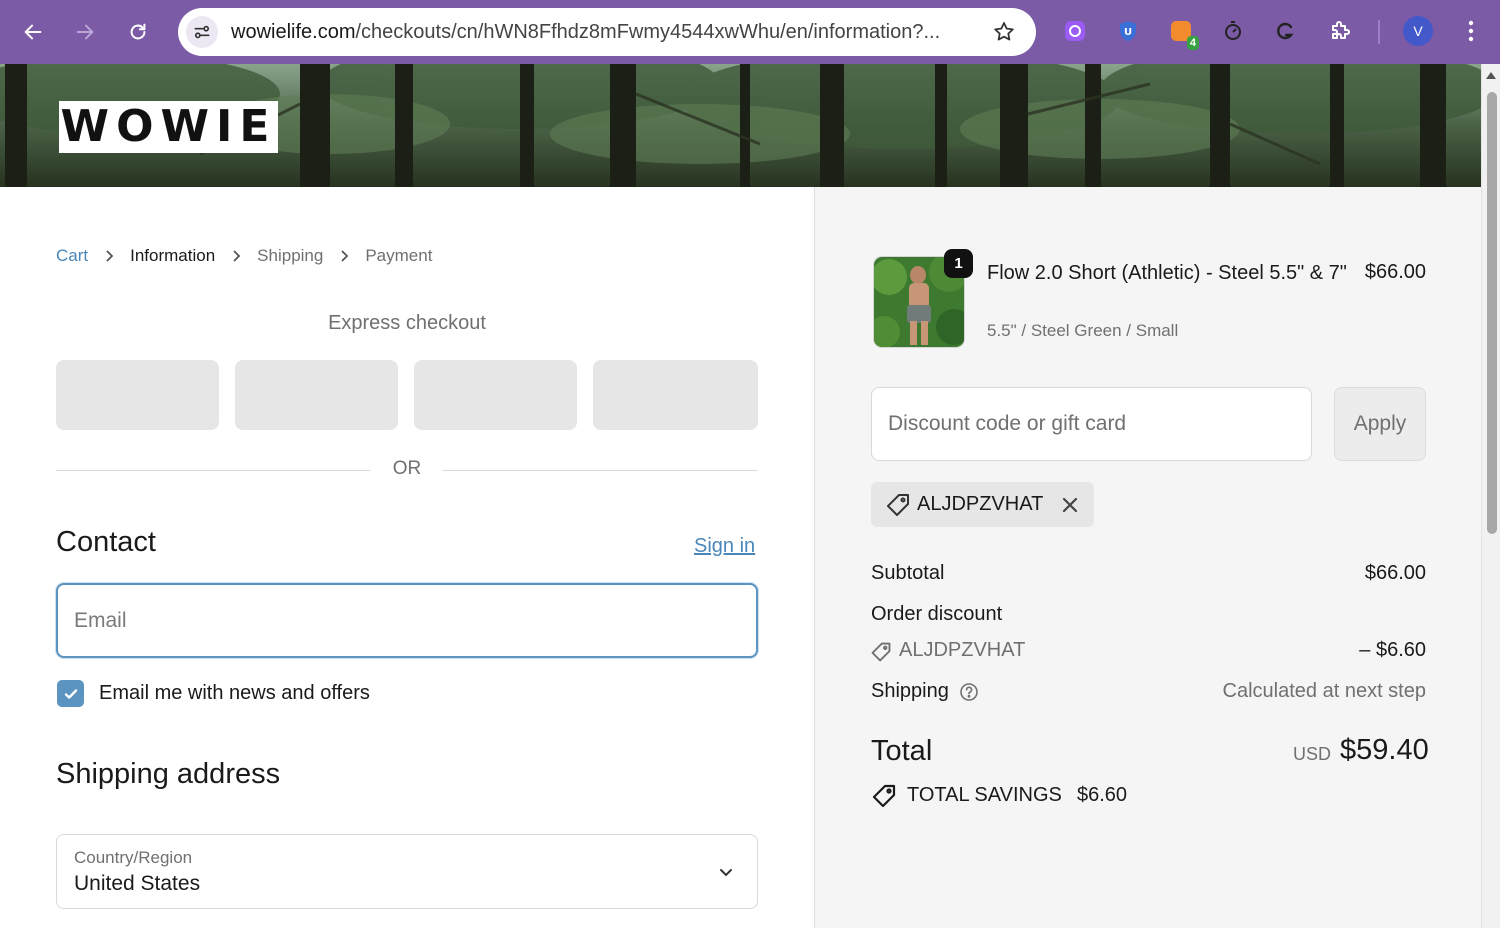 The height and width of the screenshot is (928, 1500). Describe the element at coordinates (168, 774) in the screenshot. I see `shipping-address-heading: Shipping address` at that location.